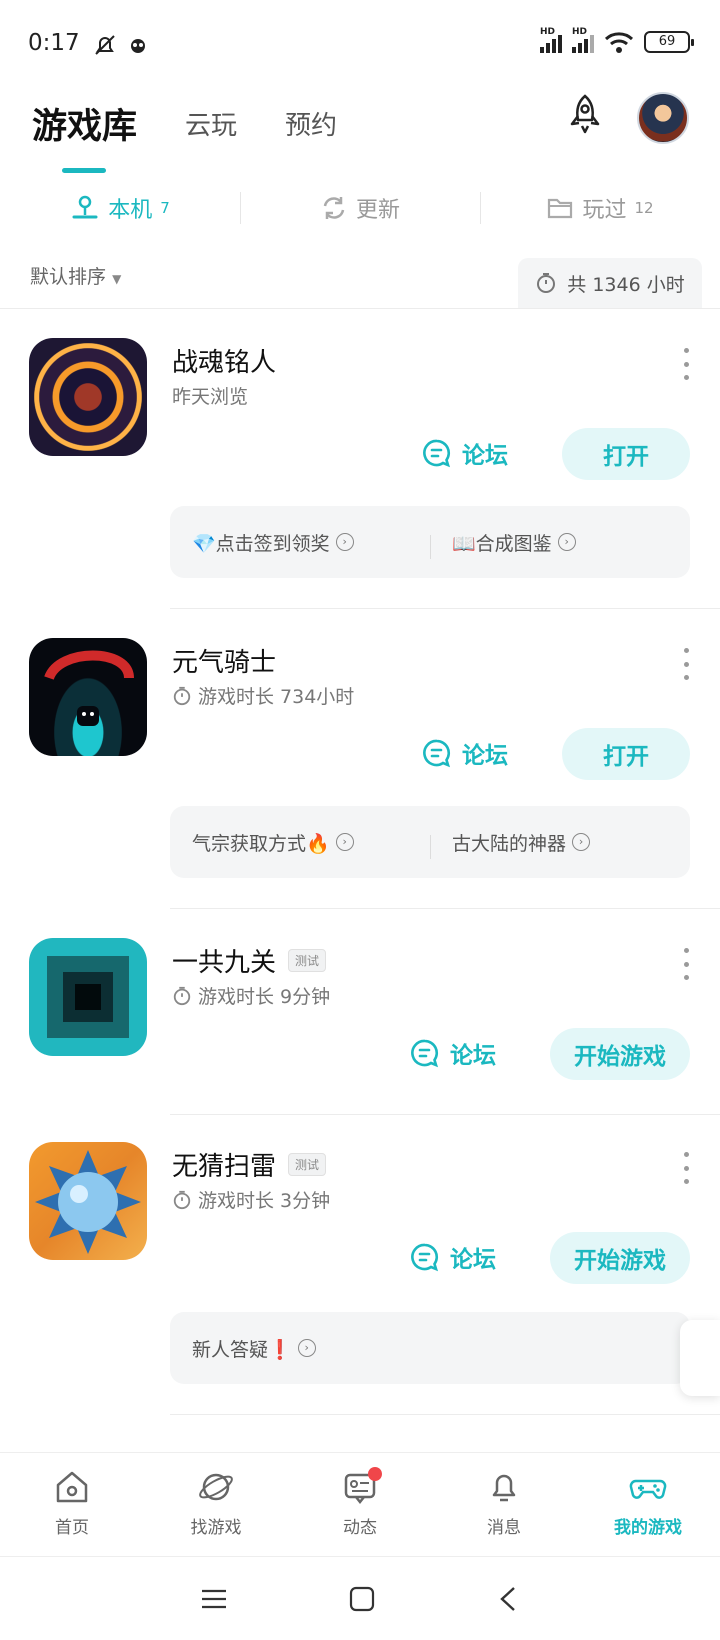 This screenshot has height=1640, width=720. I want to click on folder-icon, so click(560, 208).